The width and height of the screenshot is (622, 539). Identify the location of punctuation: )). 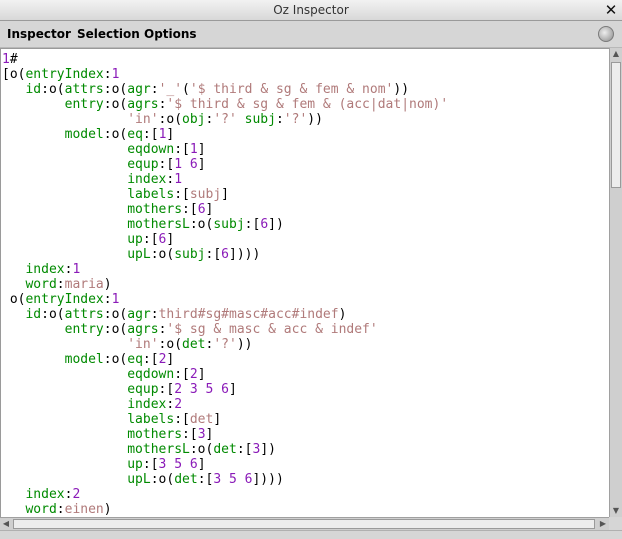
(401, 89).